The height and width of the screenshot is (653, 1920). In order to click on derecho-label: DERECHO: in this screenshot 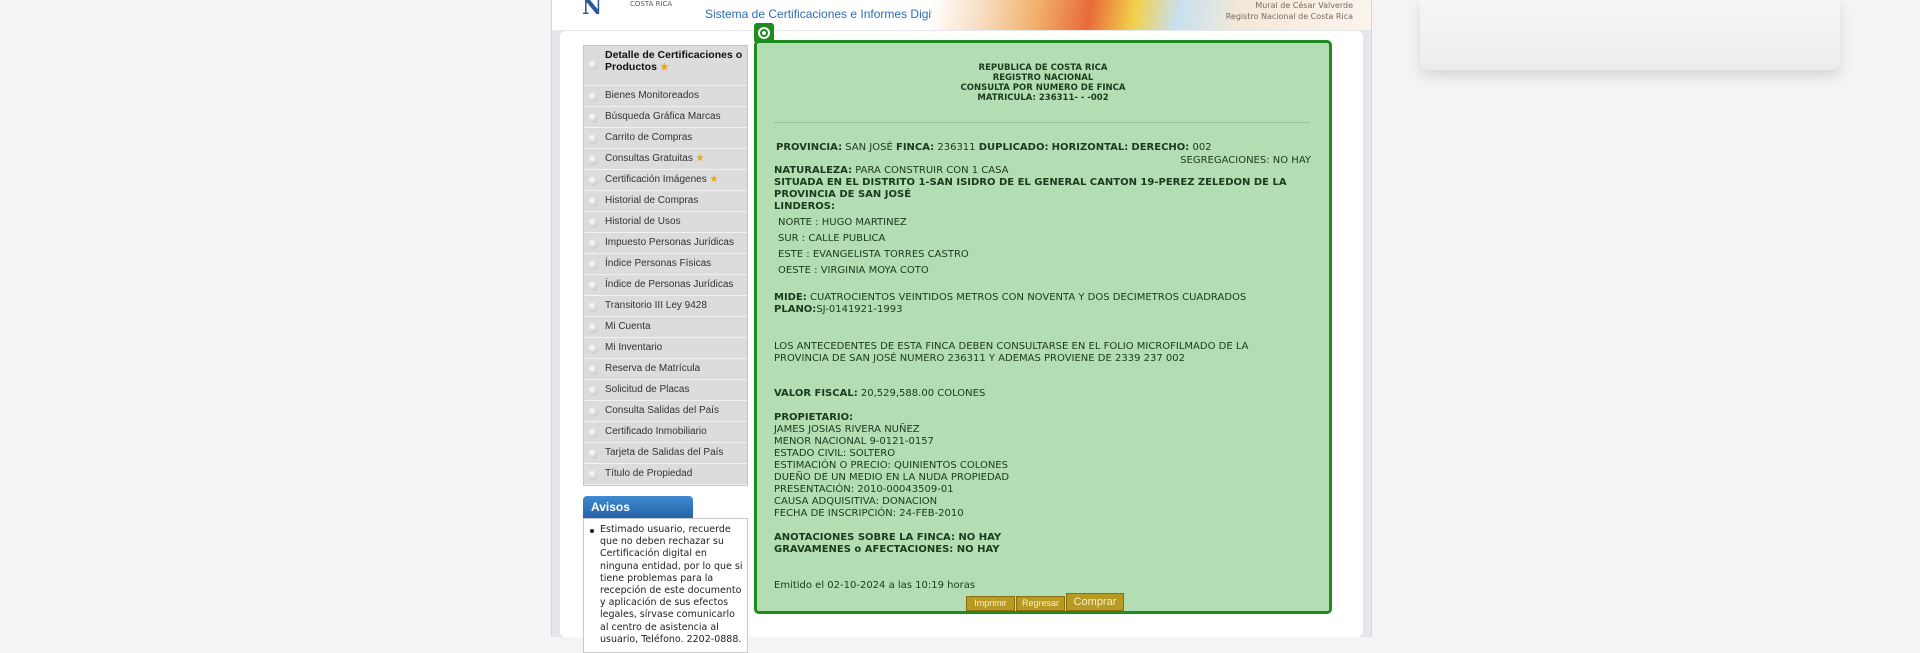, I will do `click(1160, 147)`.